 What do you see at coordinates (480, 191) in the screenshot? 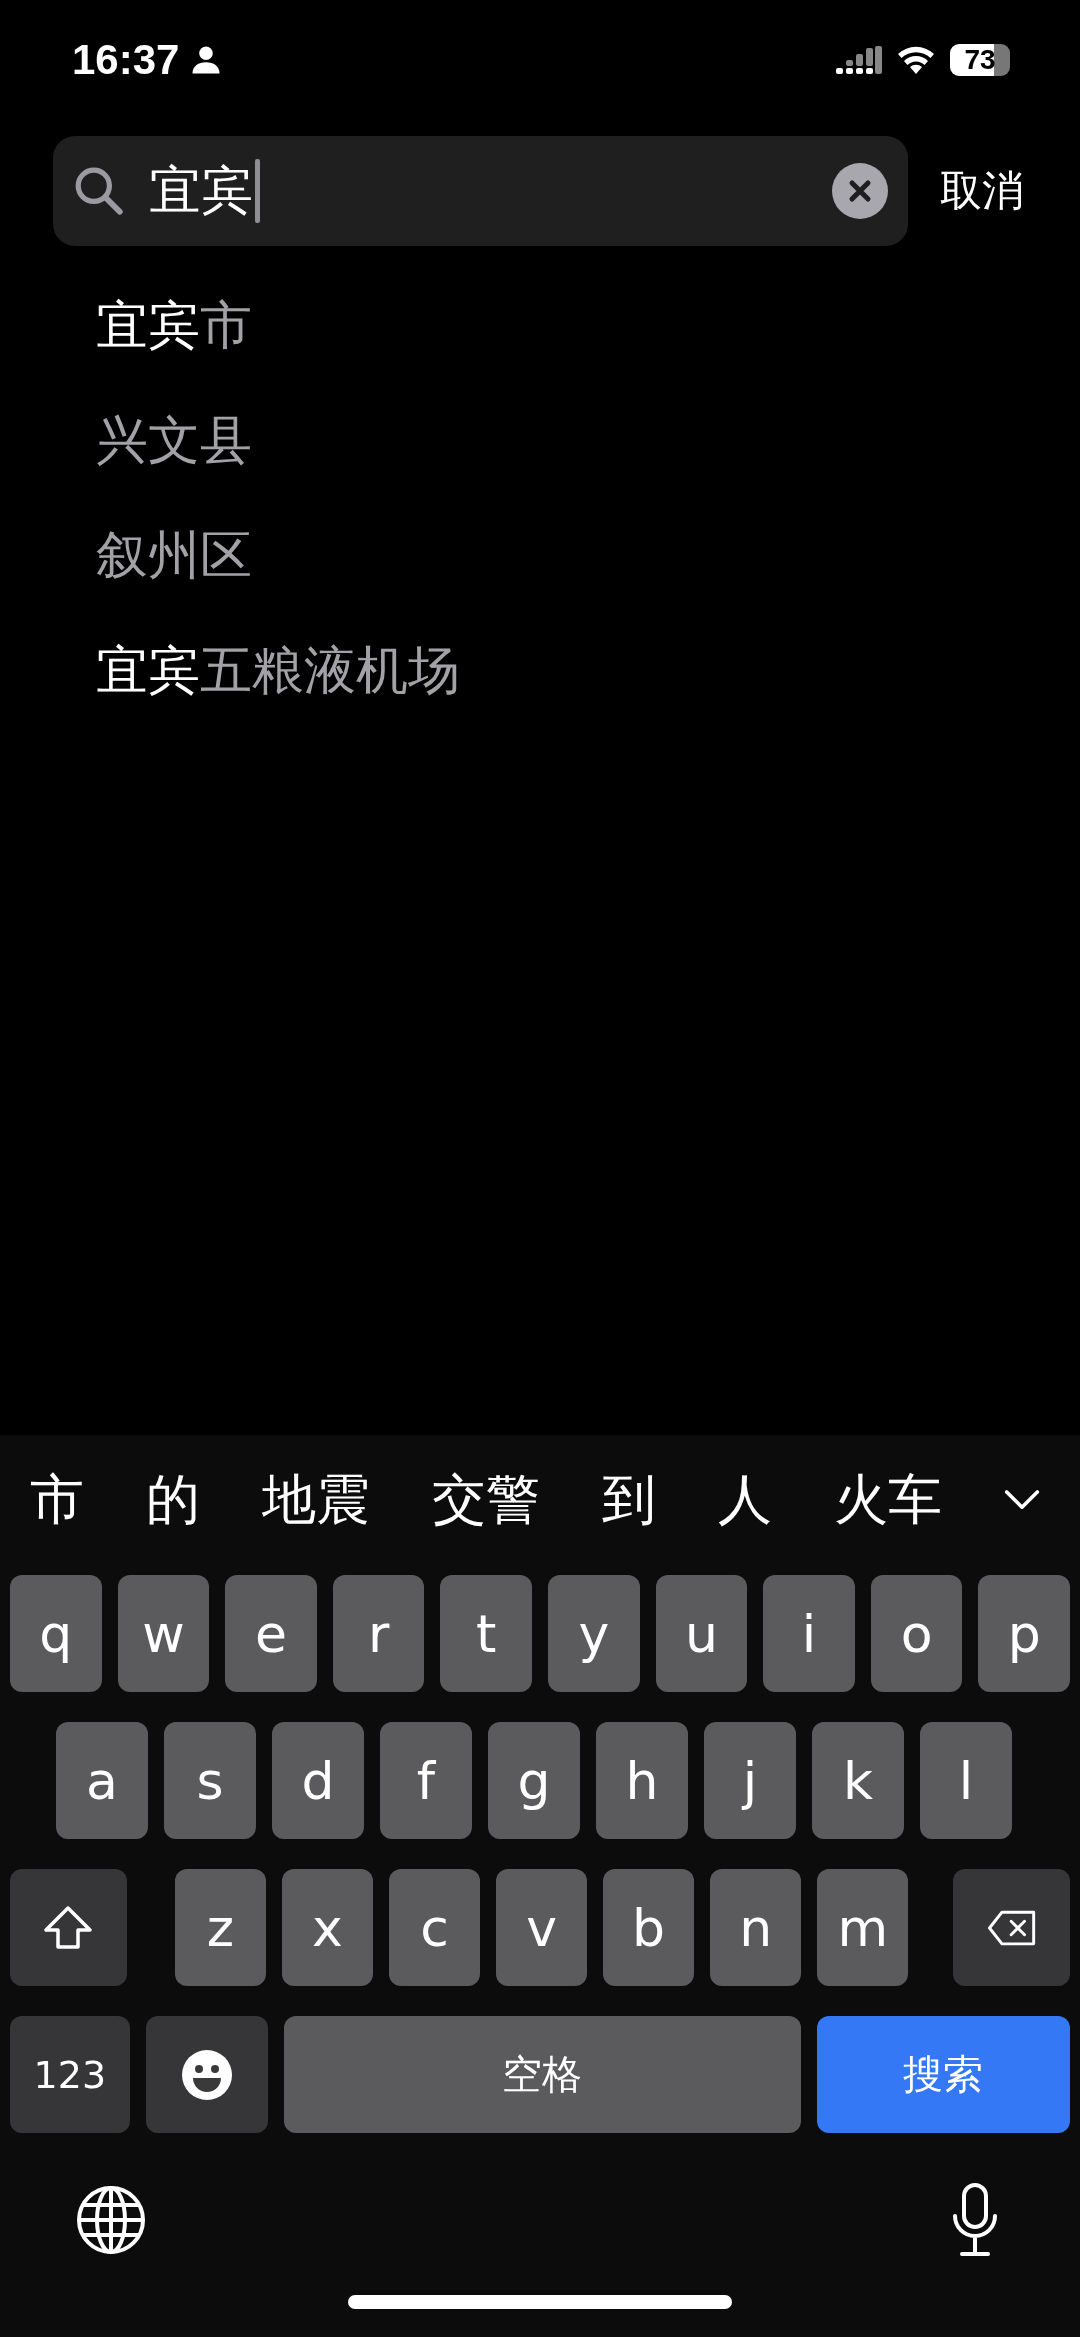
I see `search-field: 宜宾` at bounding box center [480, 191].